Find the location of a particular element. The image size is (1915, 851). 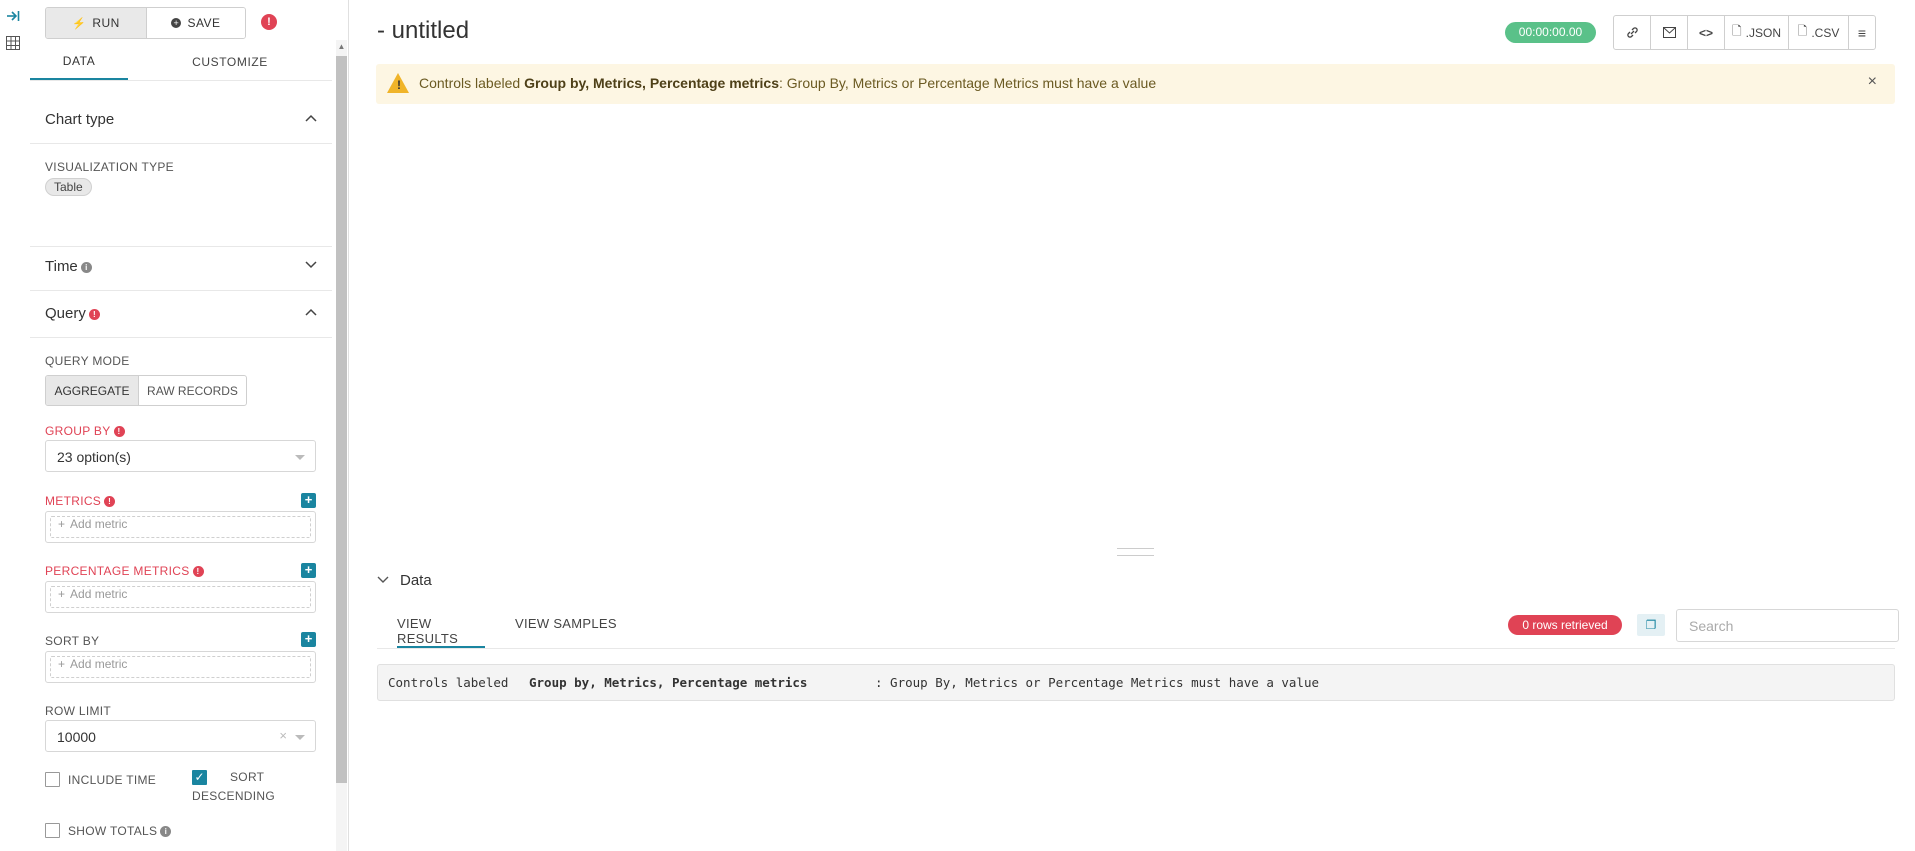

alert-prefix: Controls labeled is located at coordinates (472, 83).